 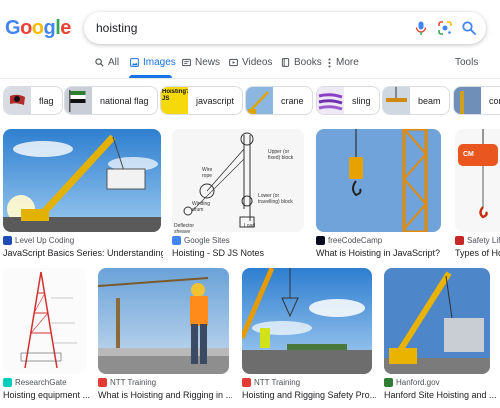 I want to click on result-source: Google Sites, so click(x=201, y=240).